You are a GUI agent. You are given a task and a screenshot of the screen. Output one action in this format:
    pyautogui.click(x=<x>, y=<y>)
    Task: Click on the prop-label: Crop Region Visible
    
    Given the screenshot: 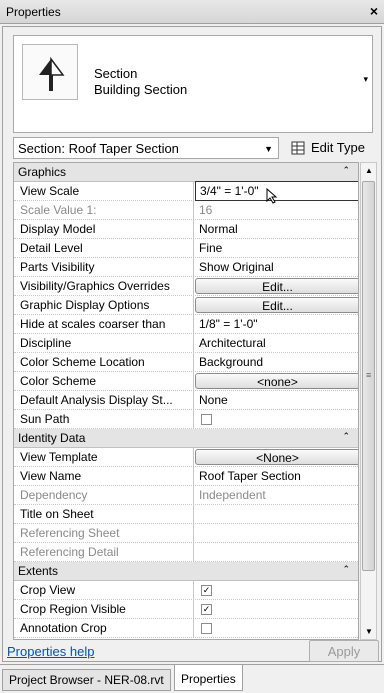 What is the action you would take?
    pyautogui.click(x=104, y=609)
    